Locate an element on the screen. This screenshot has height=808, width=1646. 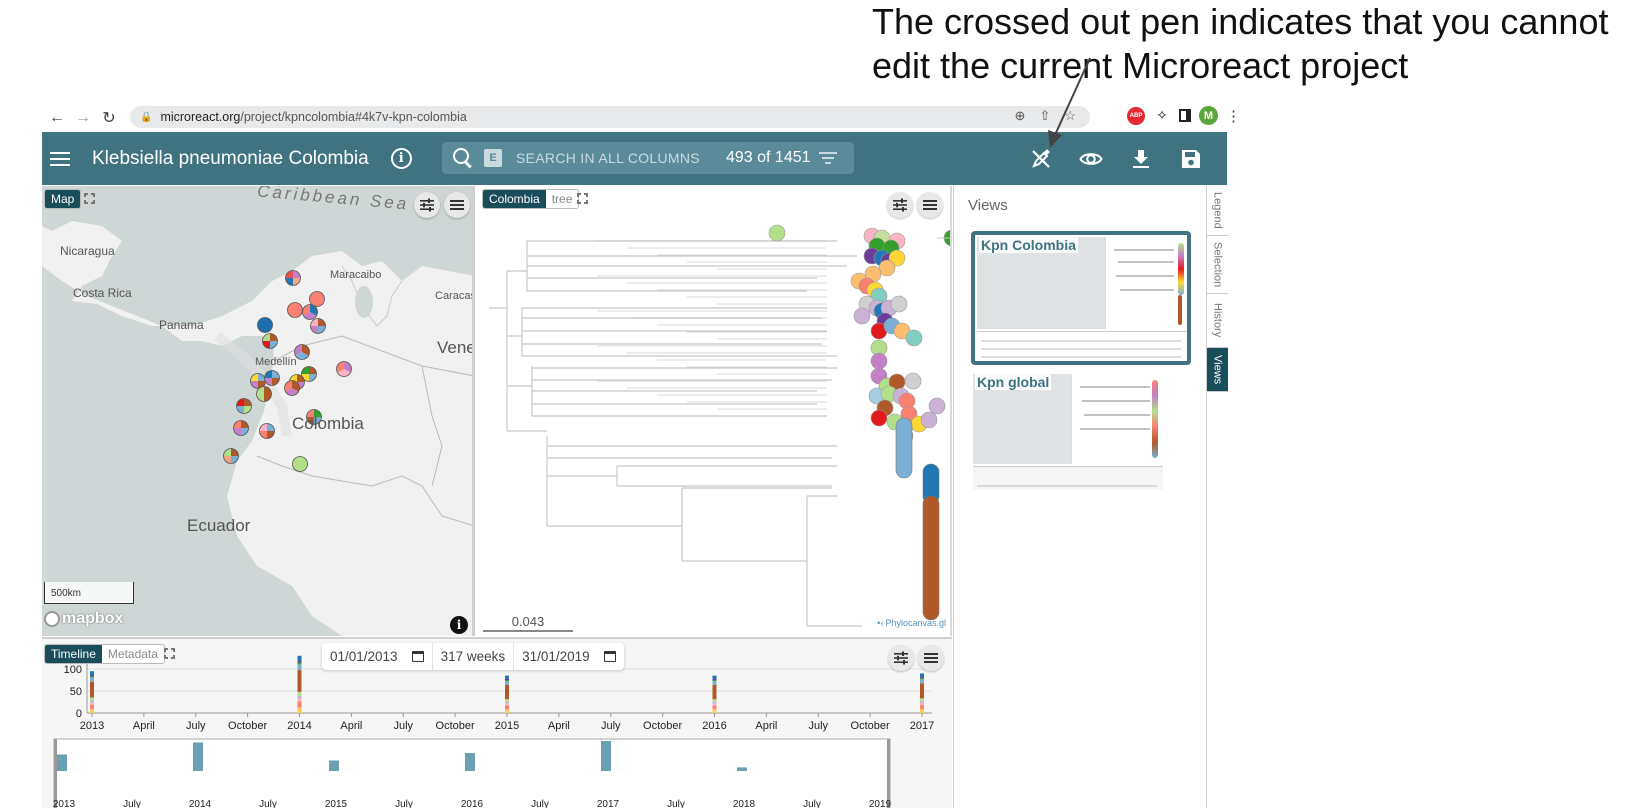
y-tick-label: 50 is located at coordinates (76, 692).